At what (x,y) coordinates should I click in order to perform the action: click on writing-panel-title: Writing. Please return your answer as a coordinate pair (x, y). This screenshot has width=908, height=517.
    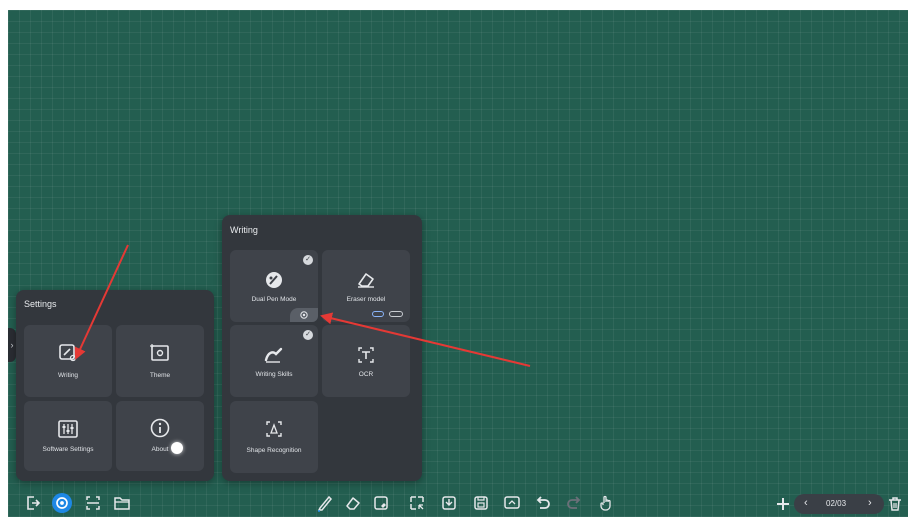
    Looking at the image, I should click on (244, 230).